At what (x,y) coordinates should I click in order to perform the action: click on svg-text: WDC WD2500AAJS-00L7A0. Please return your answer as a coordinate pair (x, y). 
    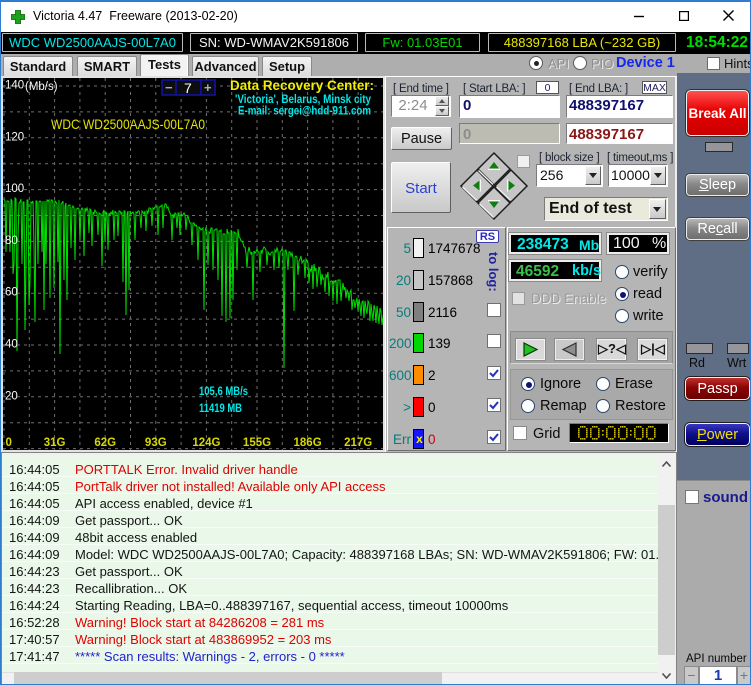
    Looking at the image, I should click on (128, 124).